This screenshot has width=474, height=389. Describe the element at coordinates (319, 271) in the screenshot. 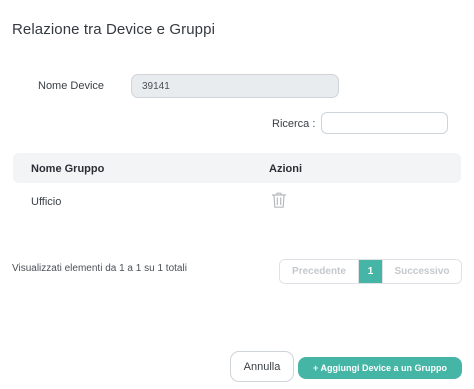

I see `pagination-prev-button: Precedente` at that location.